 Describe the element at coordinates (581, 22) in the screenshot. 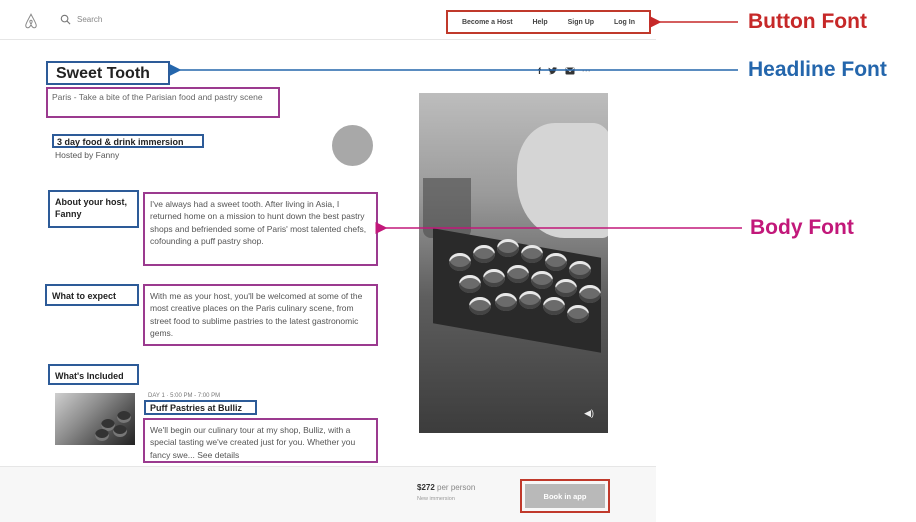

I see `sign-up-link: Sign Up` at that location.